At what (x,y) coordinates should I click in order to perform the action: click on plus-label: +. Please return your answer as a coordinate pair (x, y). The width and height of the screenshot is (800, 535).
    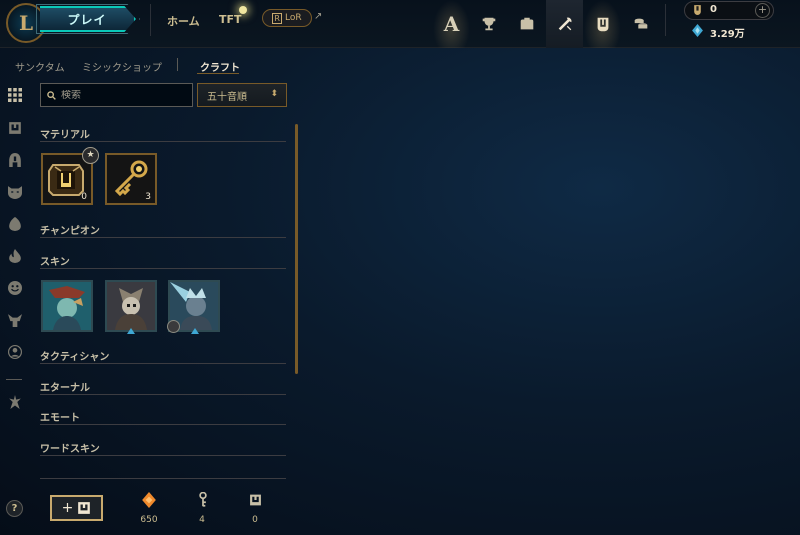
    Looking at the image, I should click on (67, 508).